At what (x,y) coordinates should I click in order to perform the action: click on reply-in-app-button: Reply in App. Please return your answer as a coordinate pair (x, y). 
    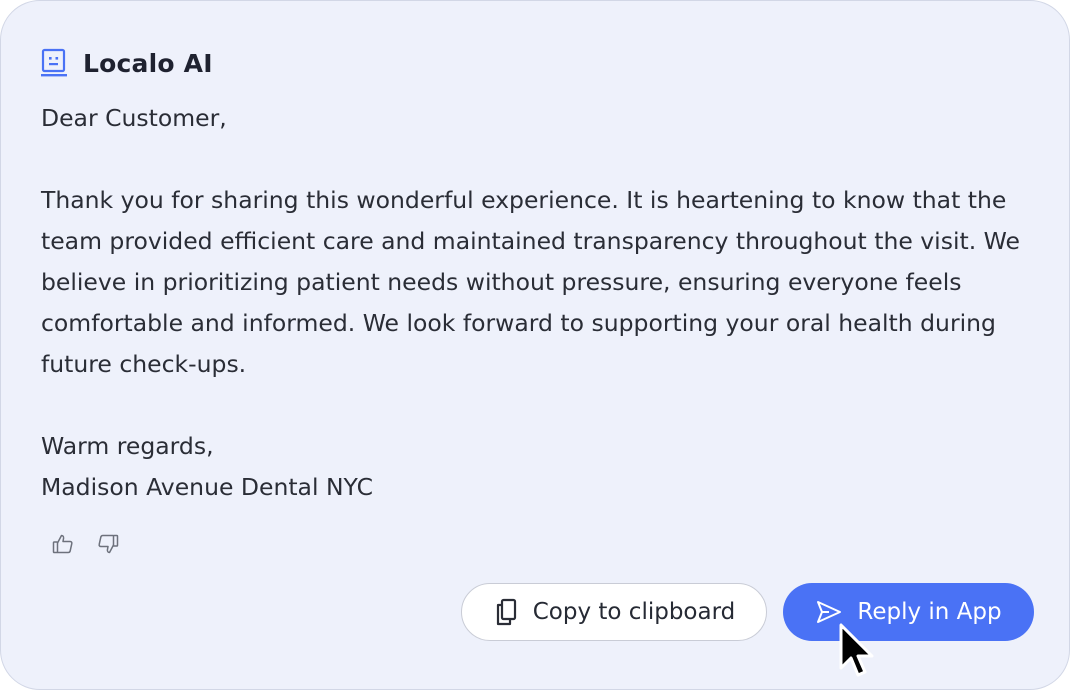
    Looking at the image, I should click on (908, 612).